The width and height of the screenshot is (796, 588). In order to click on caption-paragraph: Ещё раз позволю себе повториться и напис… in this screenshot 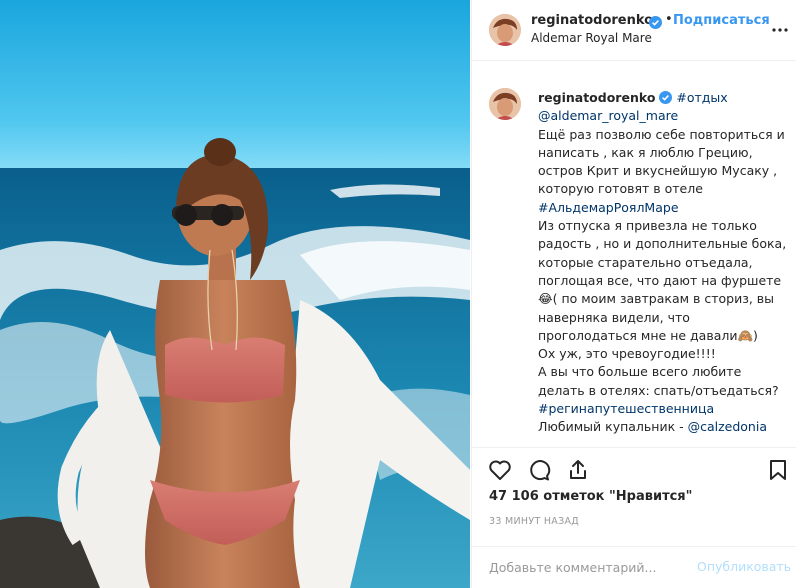, I will do `click(661, 161)`.